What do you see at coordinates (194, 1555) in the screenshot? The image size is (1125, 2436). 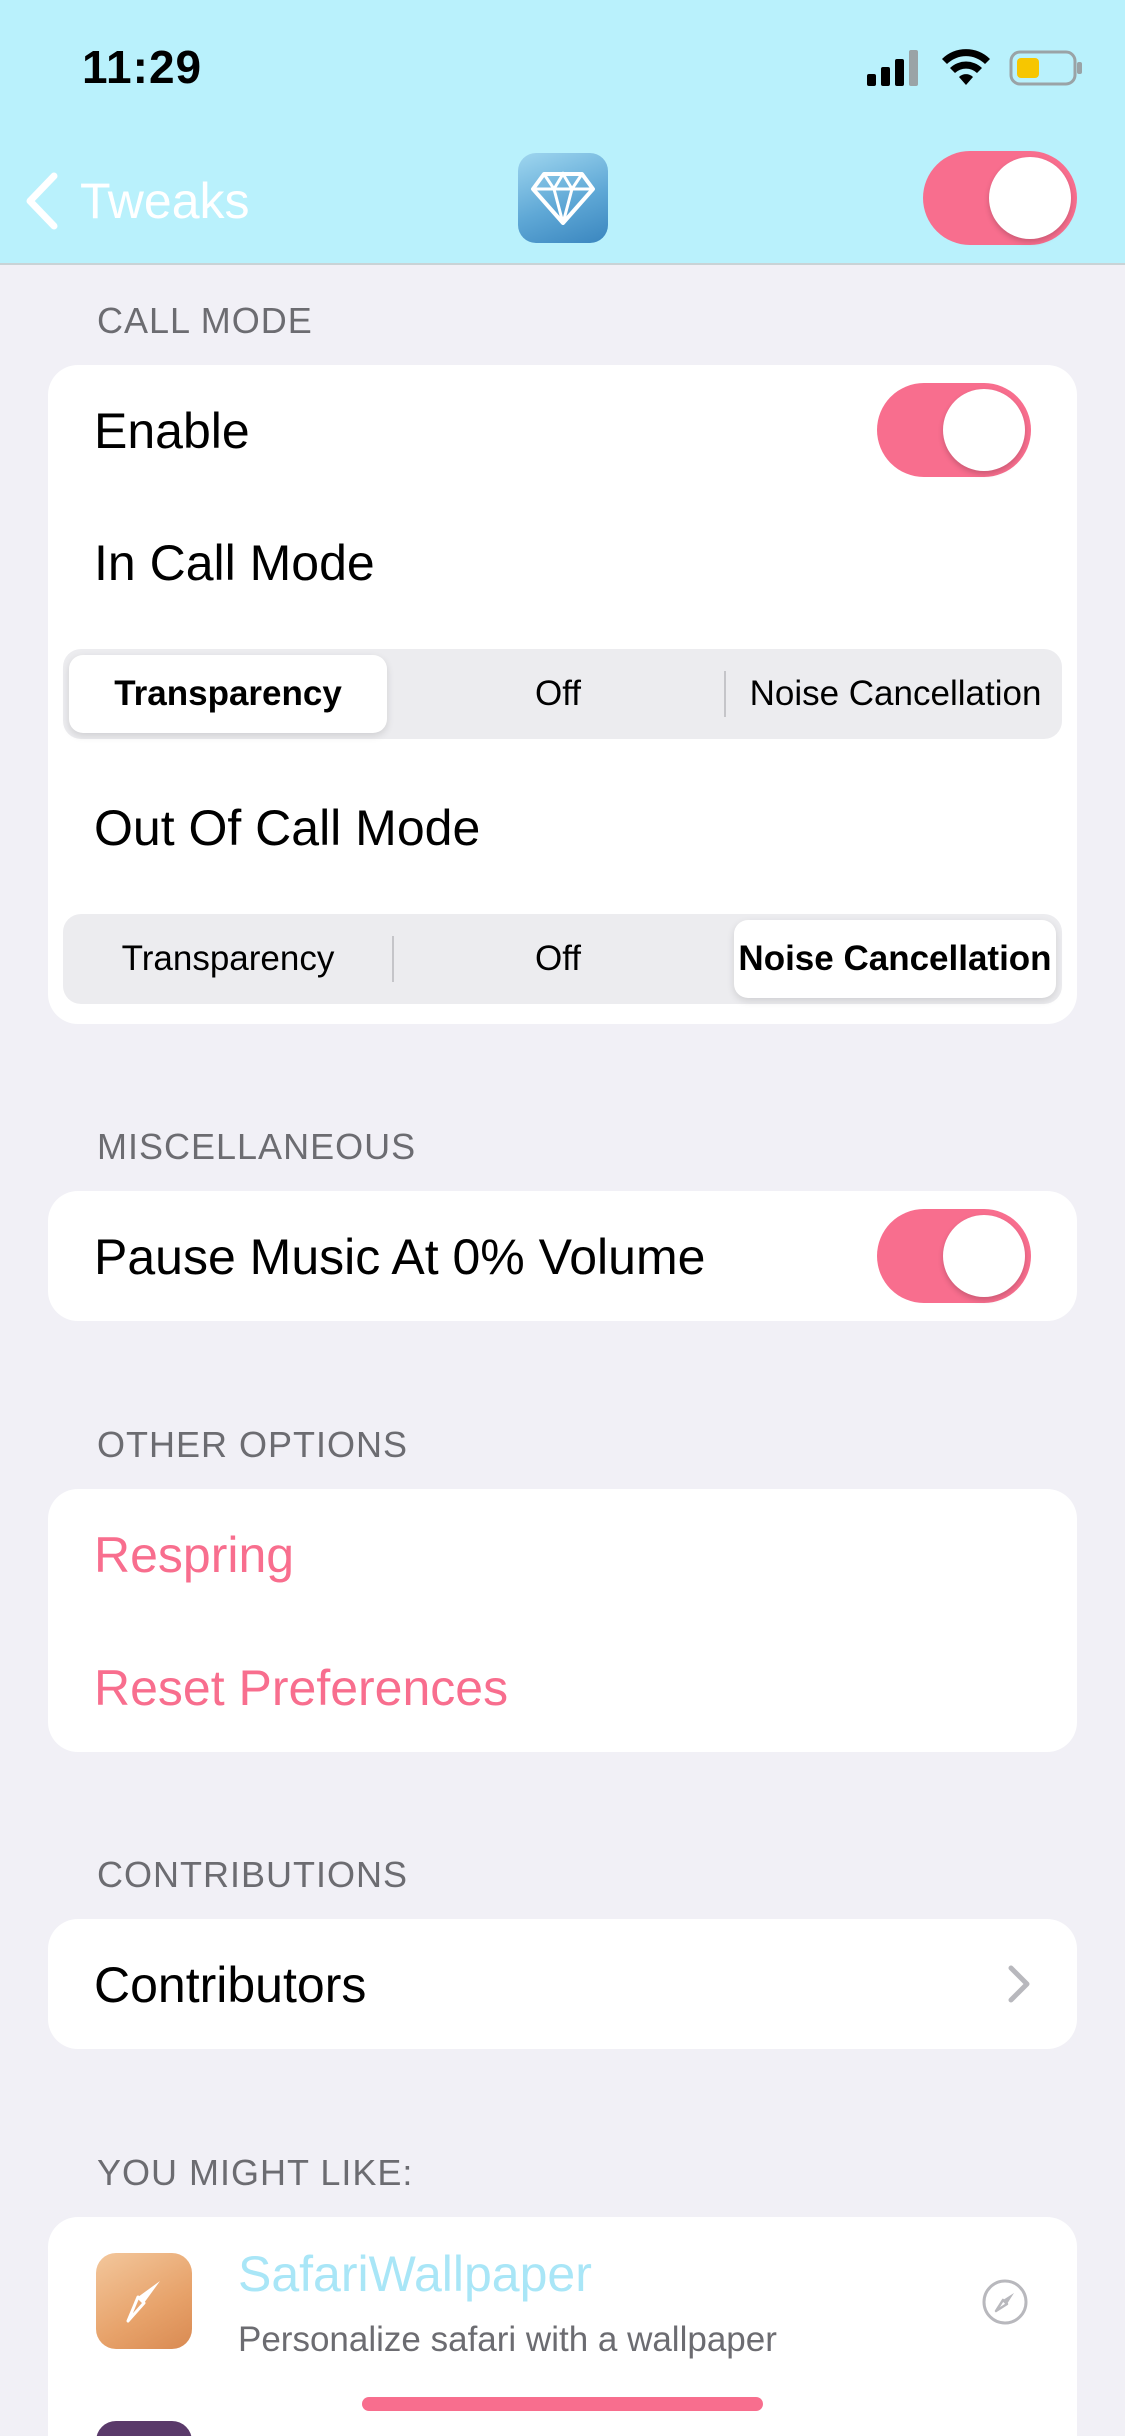 I see `respring-button: Respring` at bounding box center [194, 1555].